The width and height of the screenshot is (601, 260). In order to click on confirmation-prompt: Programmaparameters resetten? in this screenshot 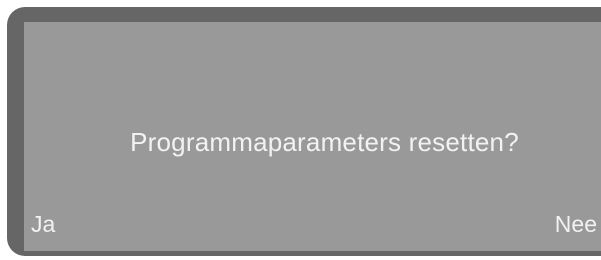, I will do `click(324, 142)`.